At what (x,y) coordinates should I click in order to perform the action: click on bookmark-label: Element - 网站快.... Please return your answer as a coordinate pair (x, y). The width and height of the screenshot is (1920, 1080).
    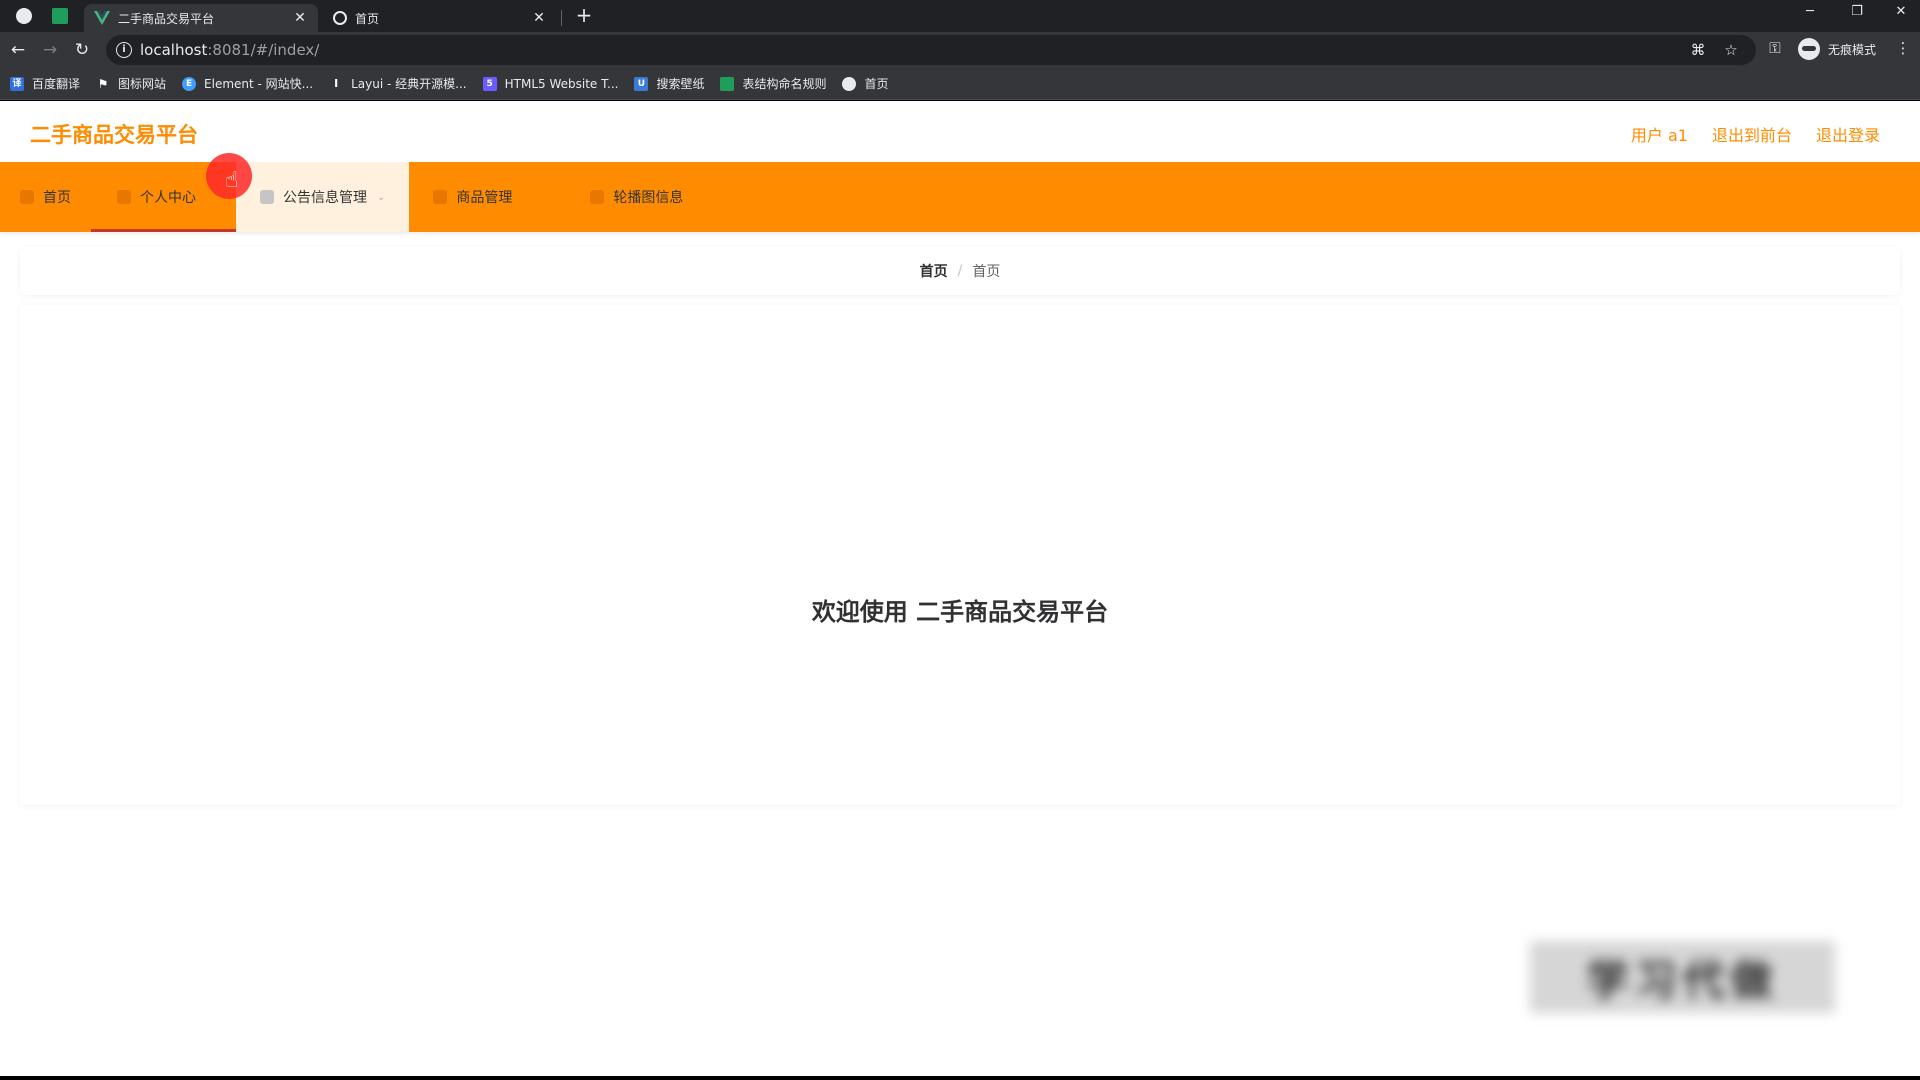
    Looking at the image, I should click on (259, 84).